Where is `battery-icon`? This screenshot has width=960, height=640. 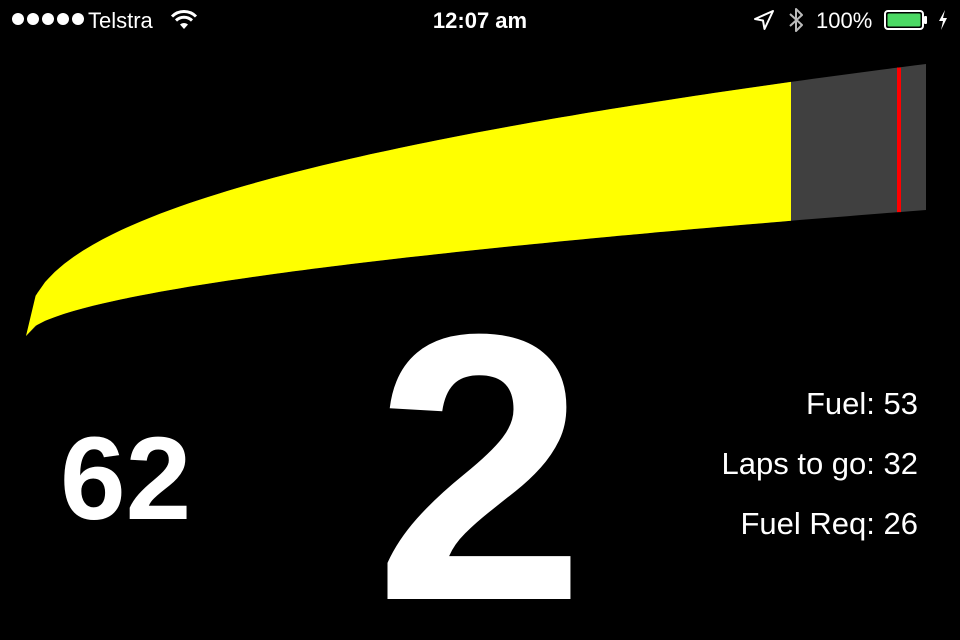
battery-icon is located at coordinates (905, 20).